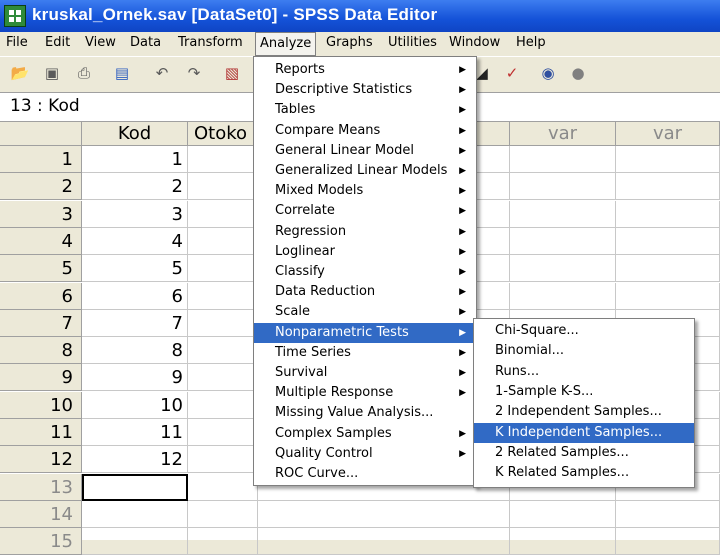 This screenshot has height=555, width=720. I want to click on row-header: 15, so click(41, 541).